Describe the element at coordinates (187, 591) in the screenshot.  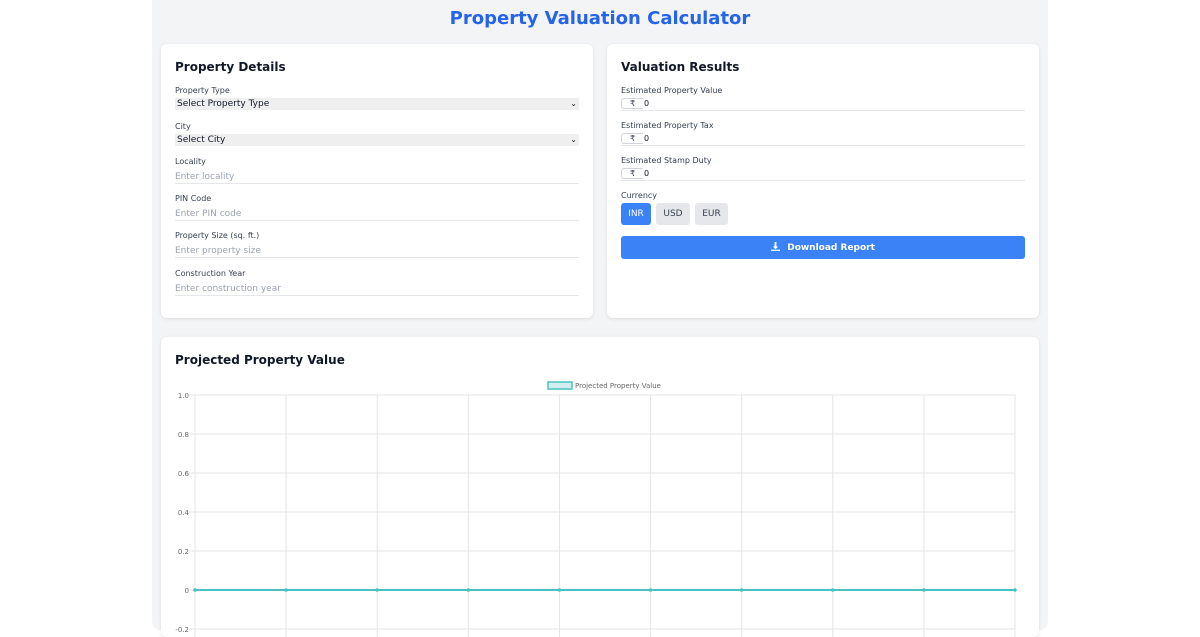
I see `y-tick-label: 0` at that location.